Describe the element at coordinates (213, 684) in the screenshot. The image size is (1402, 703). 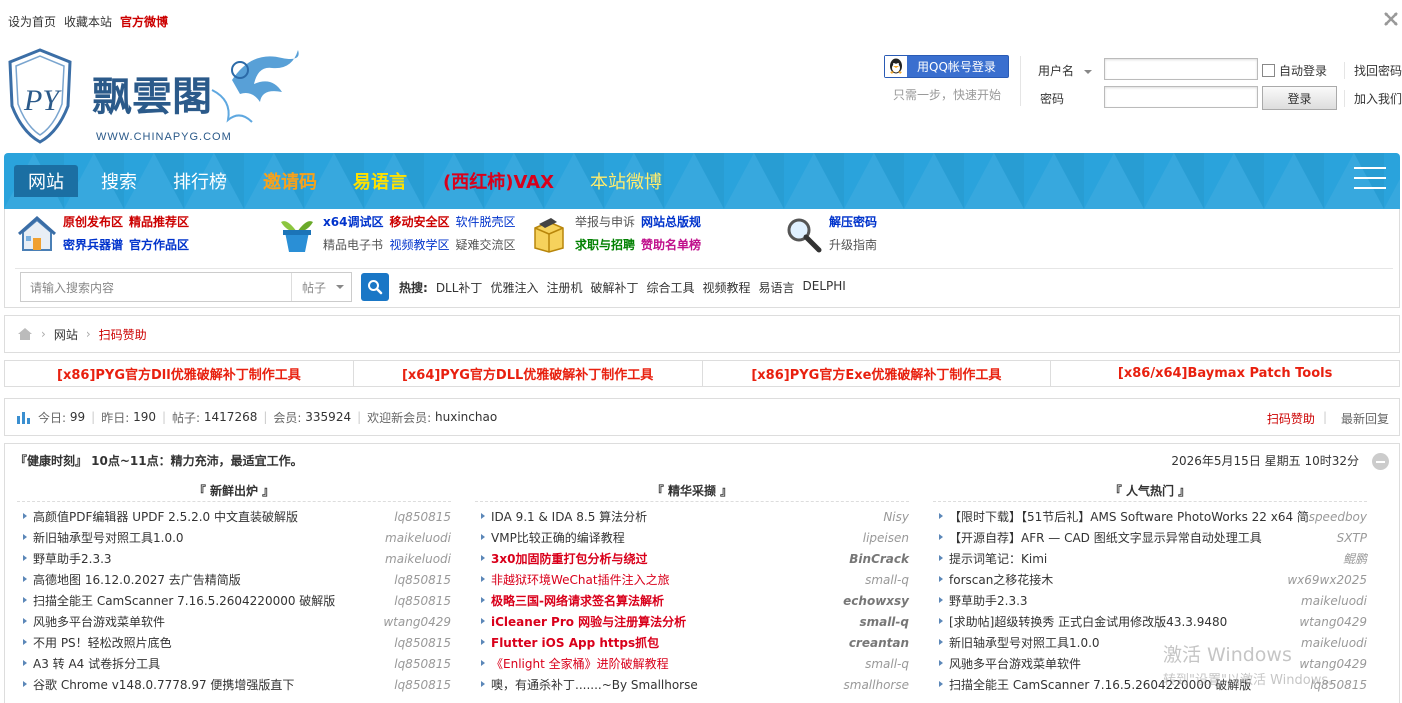
I see `thread-title-link: 谷歌 Chrome v148.0.7778.97 便携增强版直下` at that location.